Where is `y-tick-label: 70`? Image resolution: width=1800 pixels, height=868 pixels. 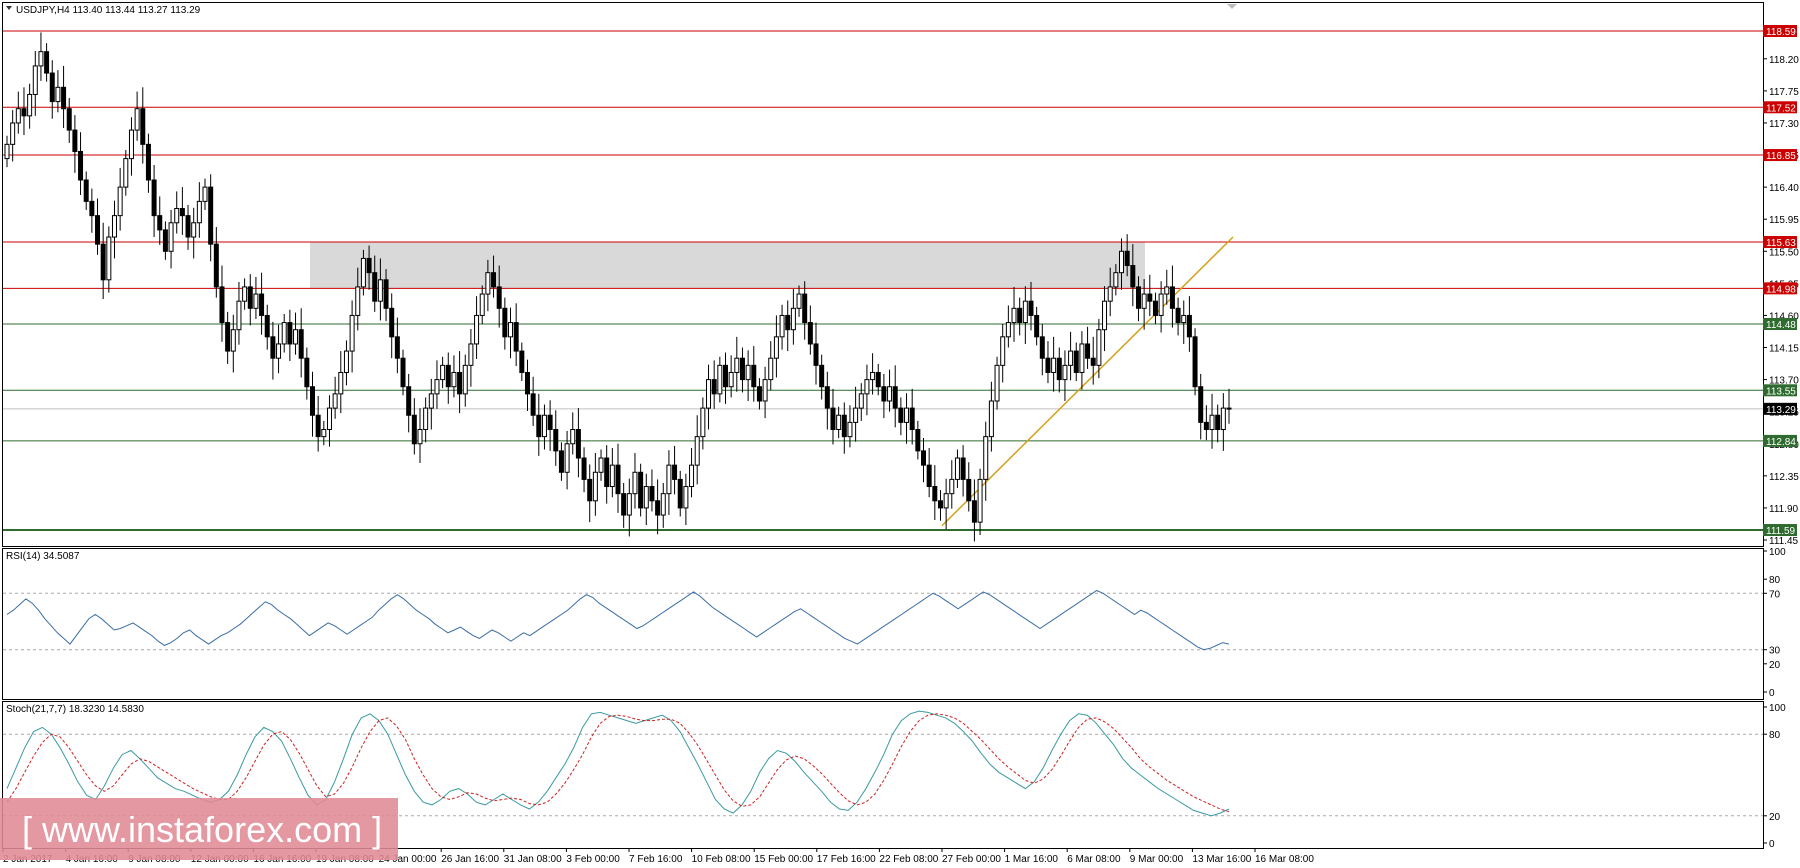
y-tick-label: 70 is located at coordinates (1775, 594).